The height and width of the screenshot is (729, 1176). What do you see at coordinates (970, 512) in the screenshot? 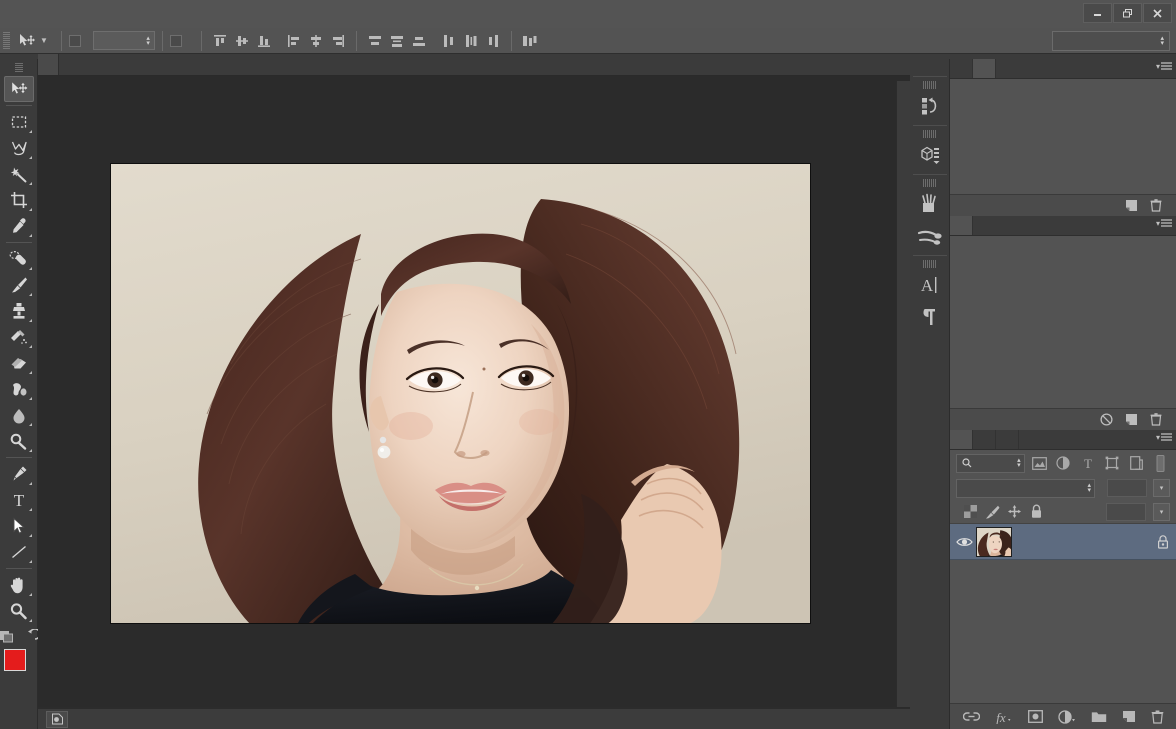
I see `lock-transparent-pixels-icon` at bounding box center [970, 512].